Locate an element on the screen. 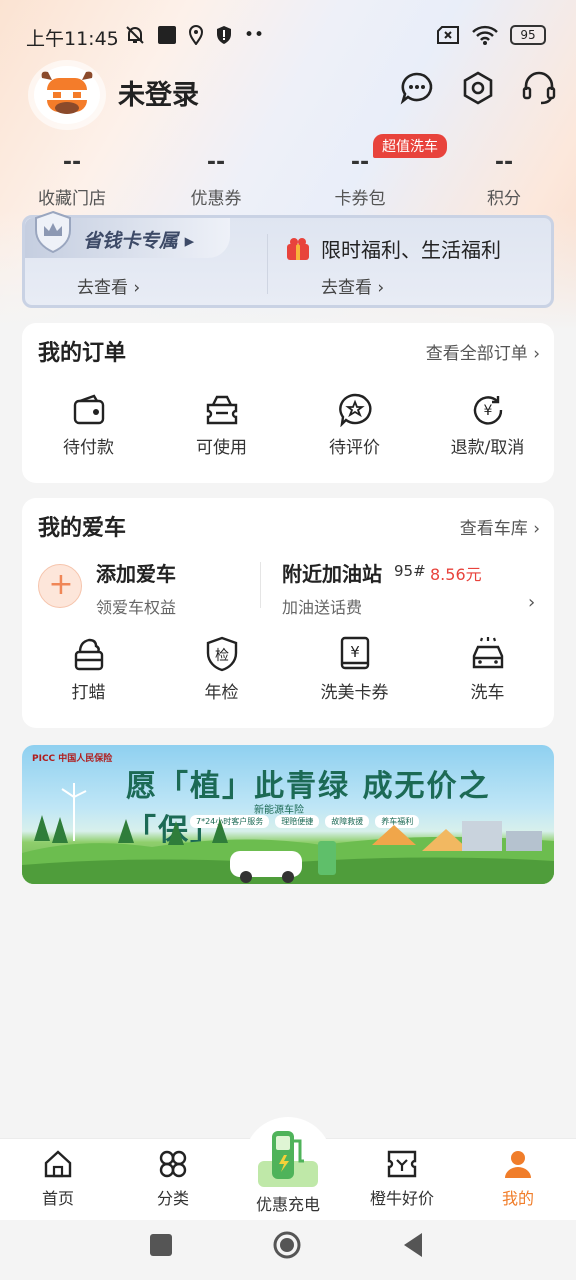 The width and height of the screenshot is (576, 1280). add-car-title: 添加爱车 is located at coordinates (136, 572).